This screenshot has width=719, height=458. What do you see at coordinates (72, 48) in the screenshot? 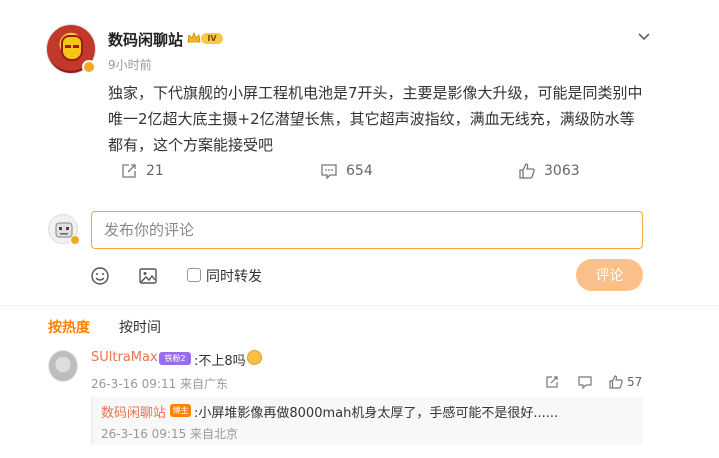
I see `ironman-mask-icon` at bounding box center [72, 48].